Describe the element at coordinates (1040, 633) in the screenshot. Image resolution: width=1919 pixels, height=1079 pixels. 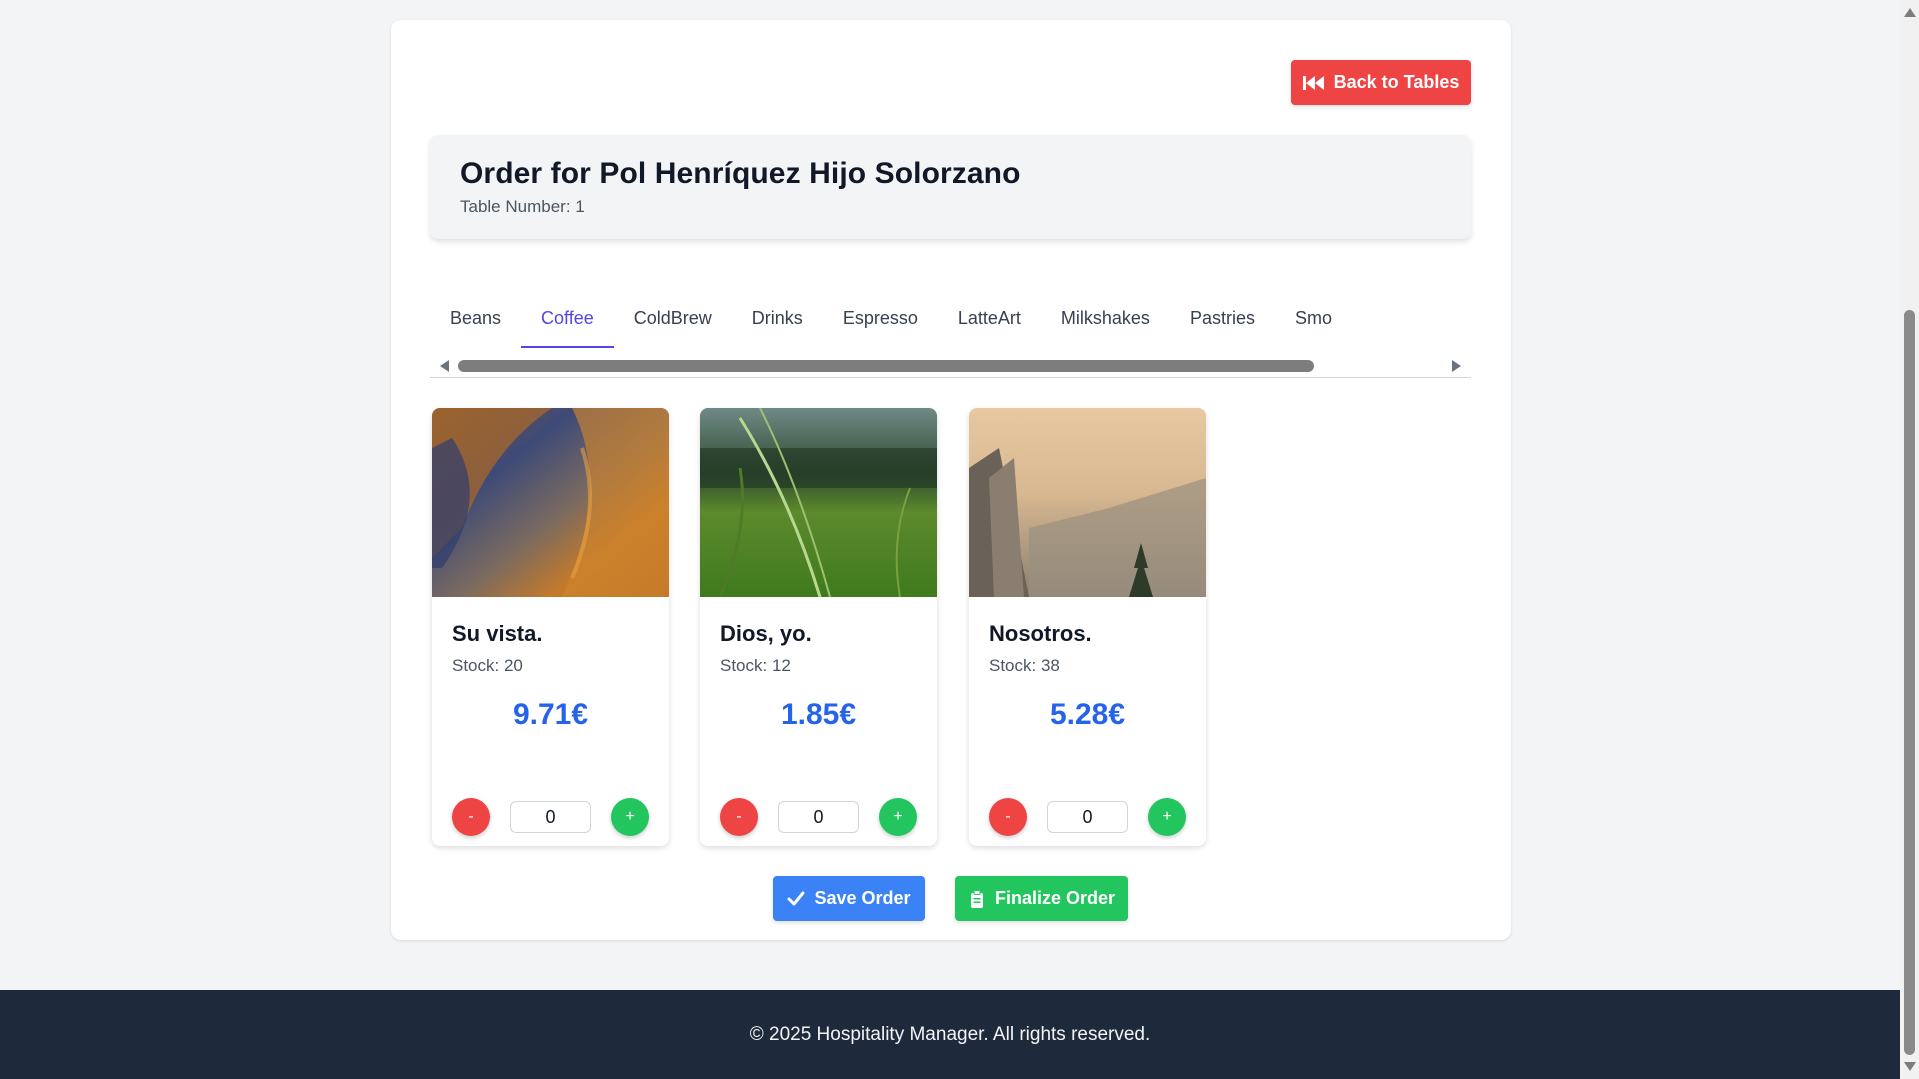
I see `product-name: Nosotros.` at that location.